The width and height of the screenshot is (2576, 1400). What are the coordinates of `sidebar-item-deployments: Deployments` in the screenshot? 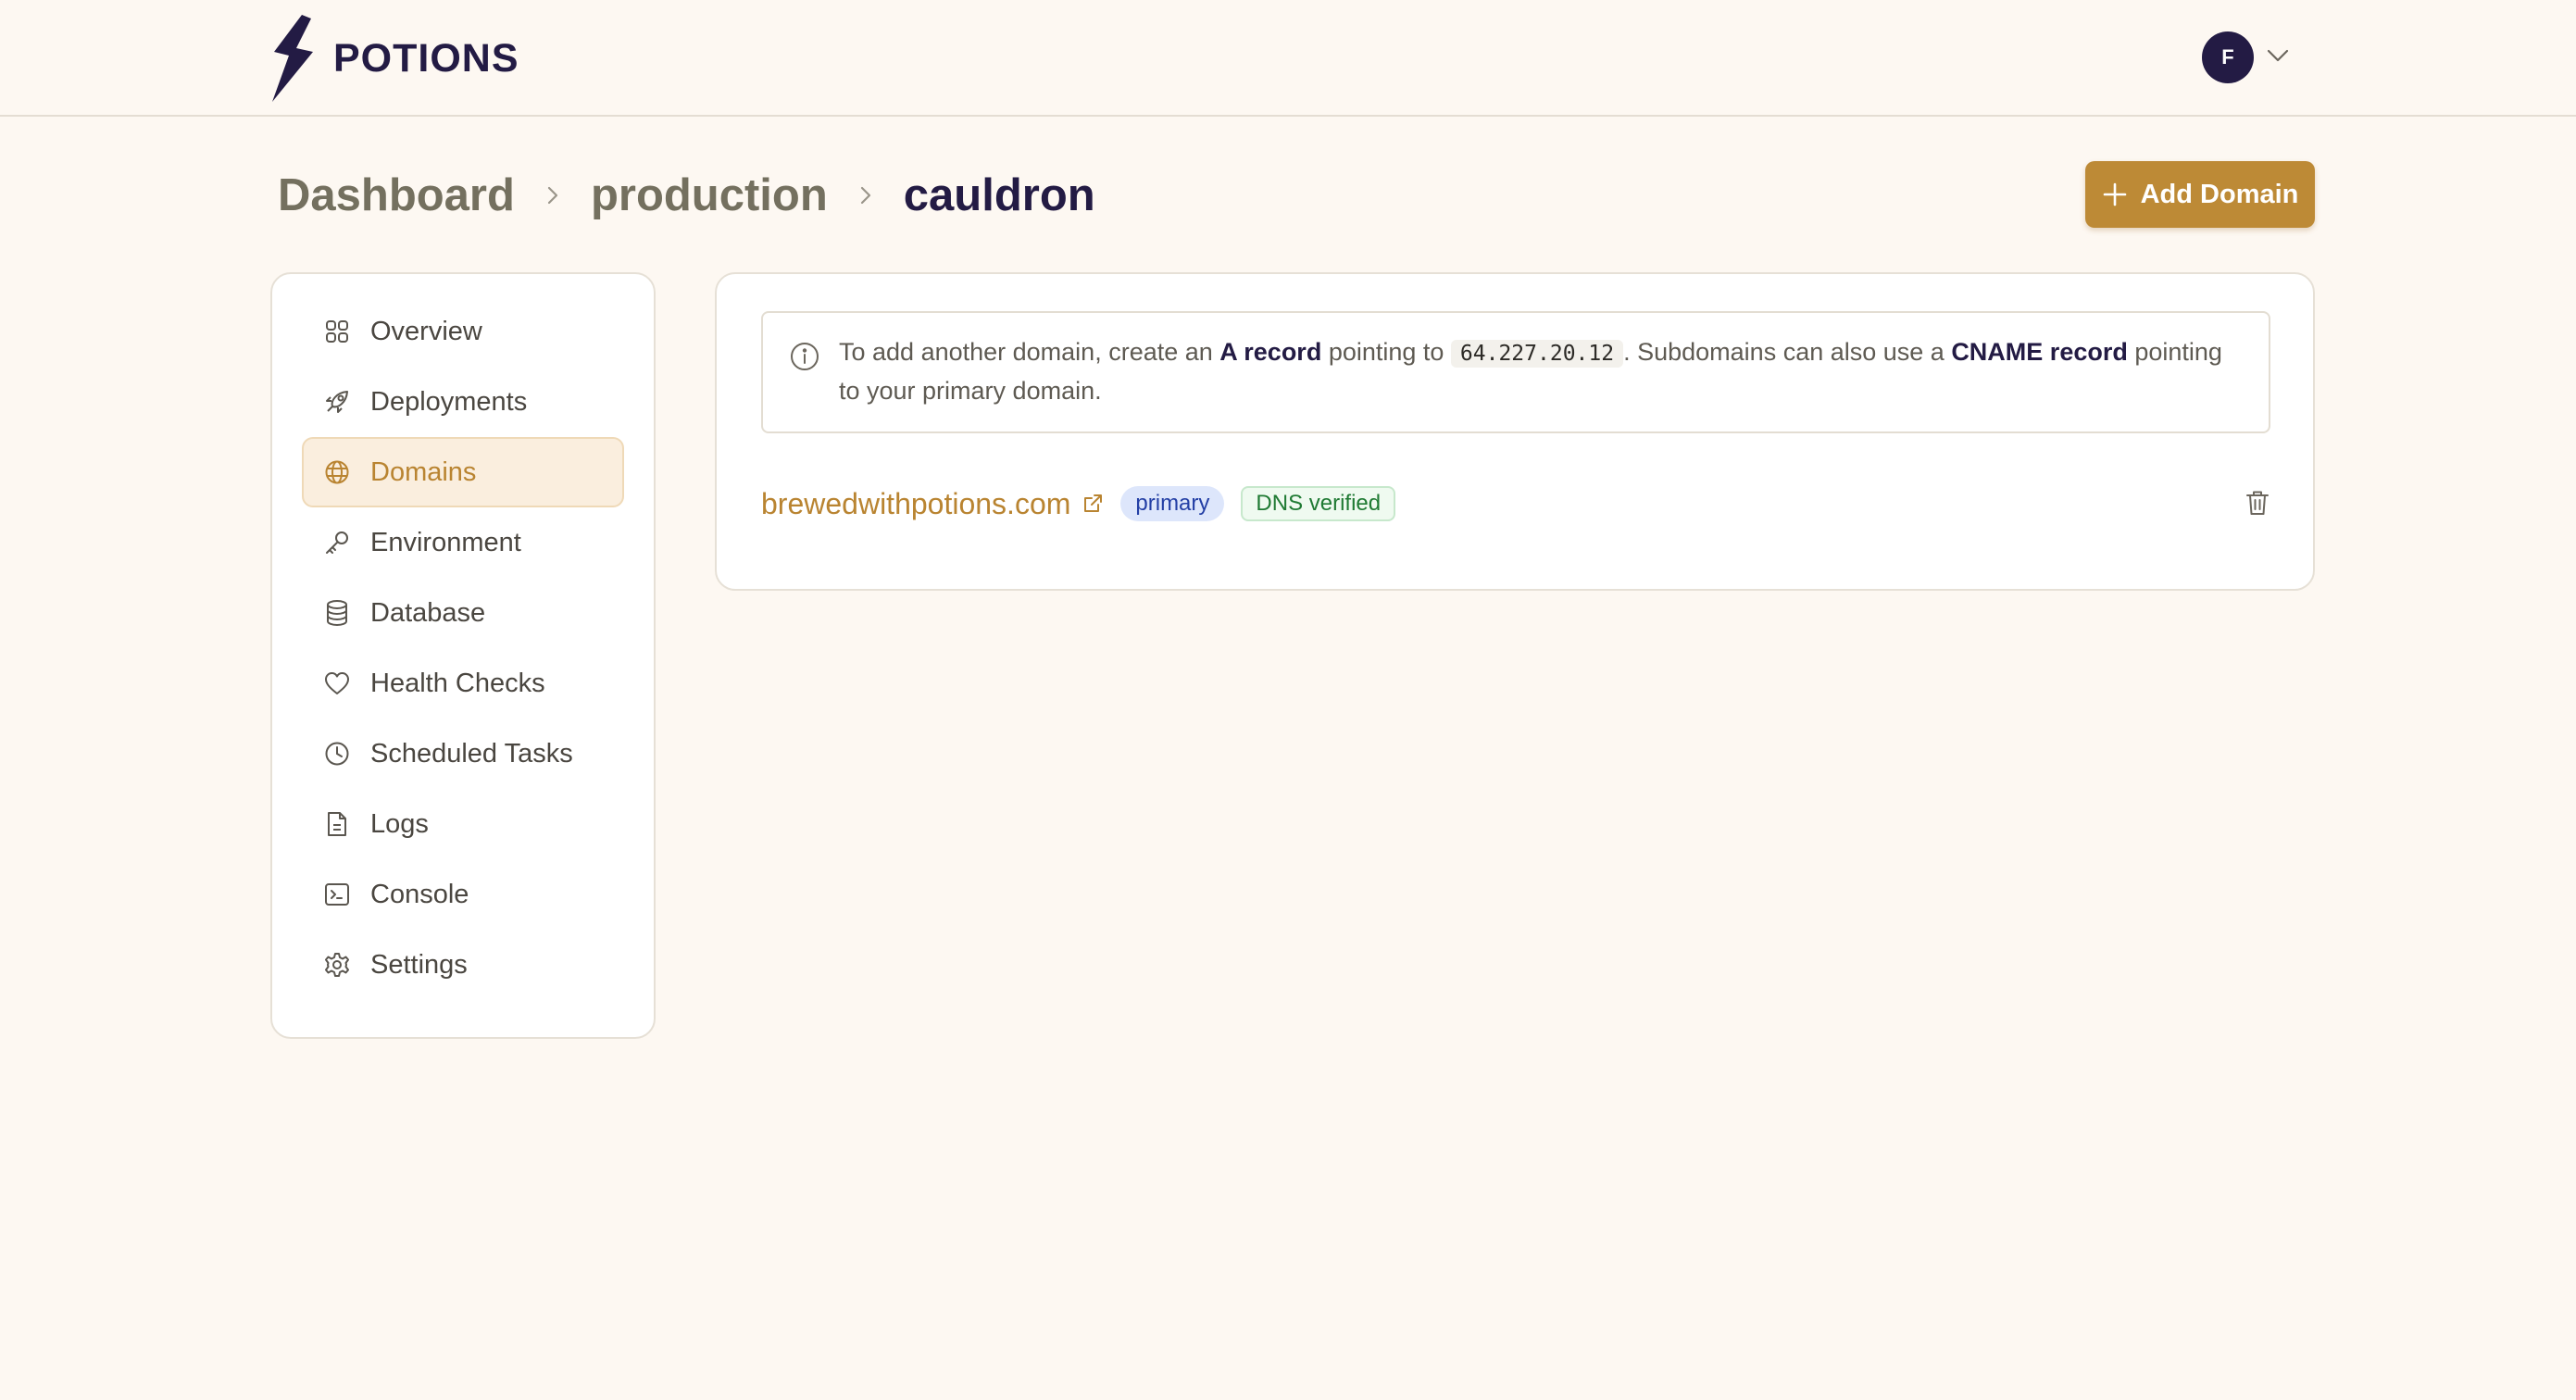 It's located at (463, 402).